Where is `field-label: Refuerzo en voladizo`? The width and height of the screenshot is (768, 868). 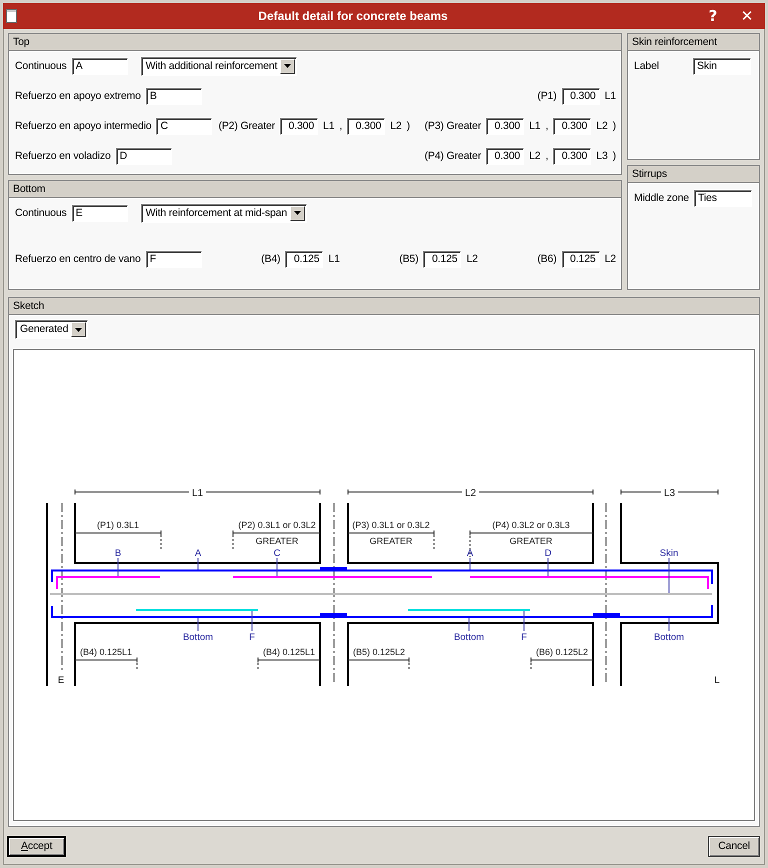
field-label: Refuerzo en voladizo is located at coordinates (63, 156).